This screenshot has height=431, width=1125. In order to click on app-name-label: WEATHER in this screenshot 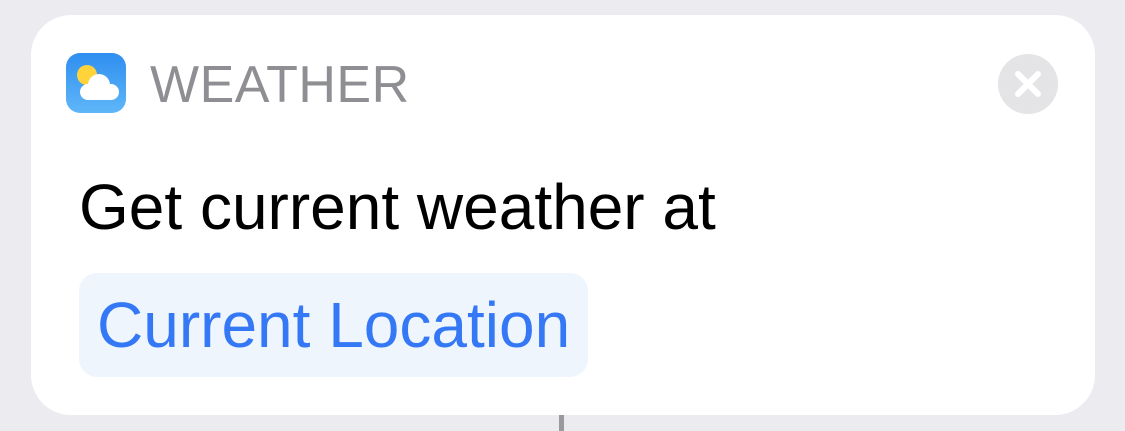, I will do `click(280, 85)`.